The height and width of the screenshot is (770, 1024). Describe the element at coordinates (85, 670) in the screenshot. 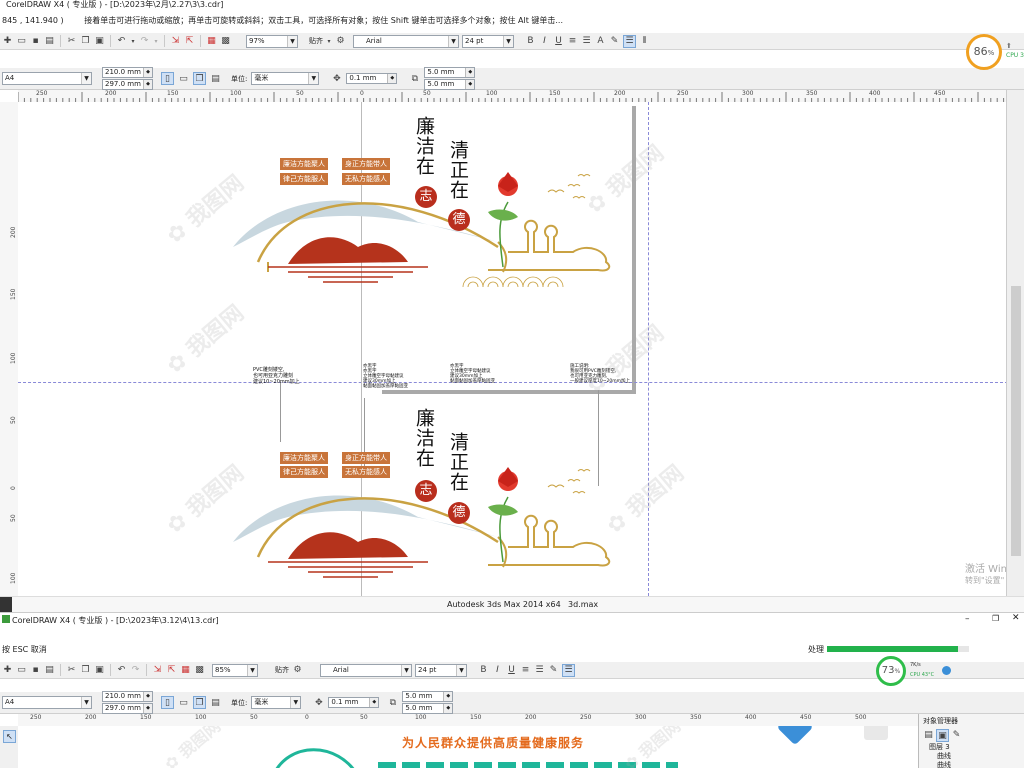

I see `copy-icon: ❐` at that location.